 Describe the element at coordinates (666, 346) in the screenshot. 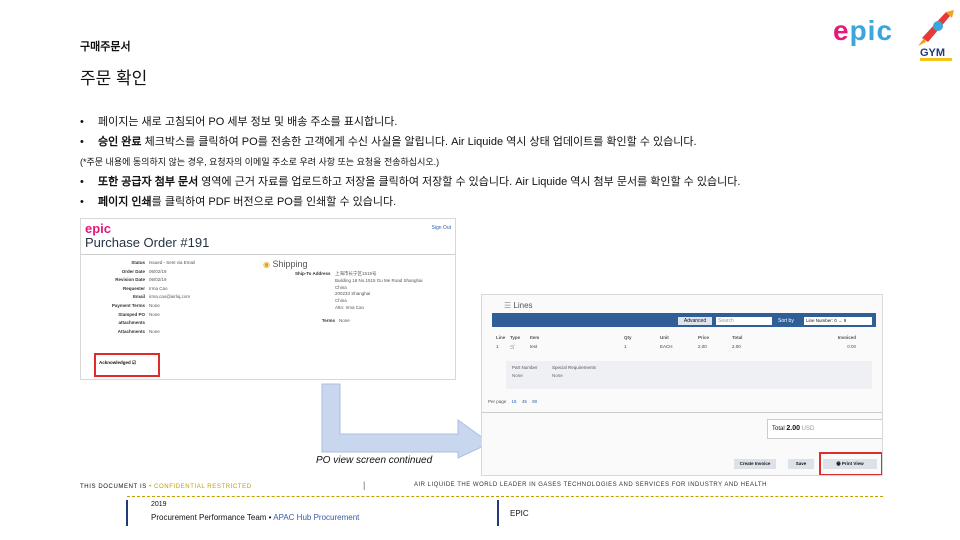

I see `cell: EACH` at that location.